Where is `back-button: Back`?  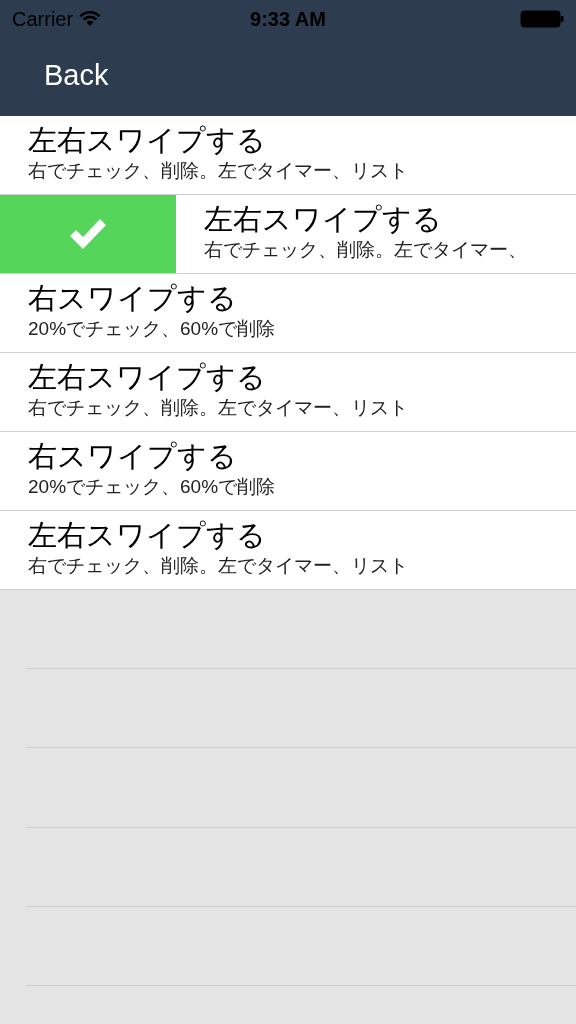
back-button: Back is located at coordinates (76, 76).